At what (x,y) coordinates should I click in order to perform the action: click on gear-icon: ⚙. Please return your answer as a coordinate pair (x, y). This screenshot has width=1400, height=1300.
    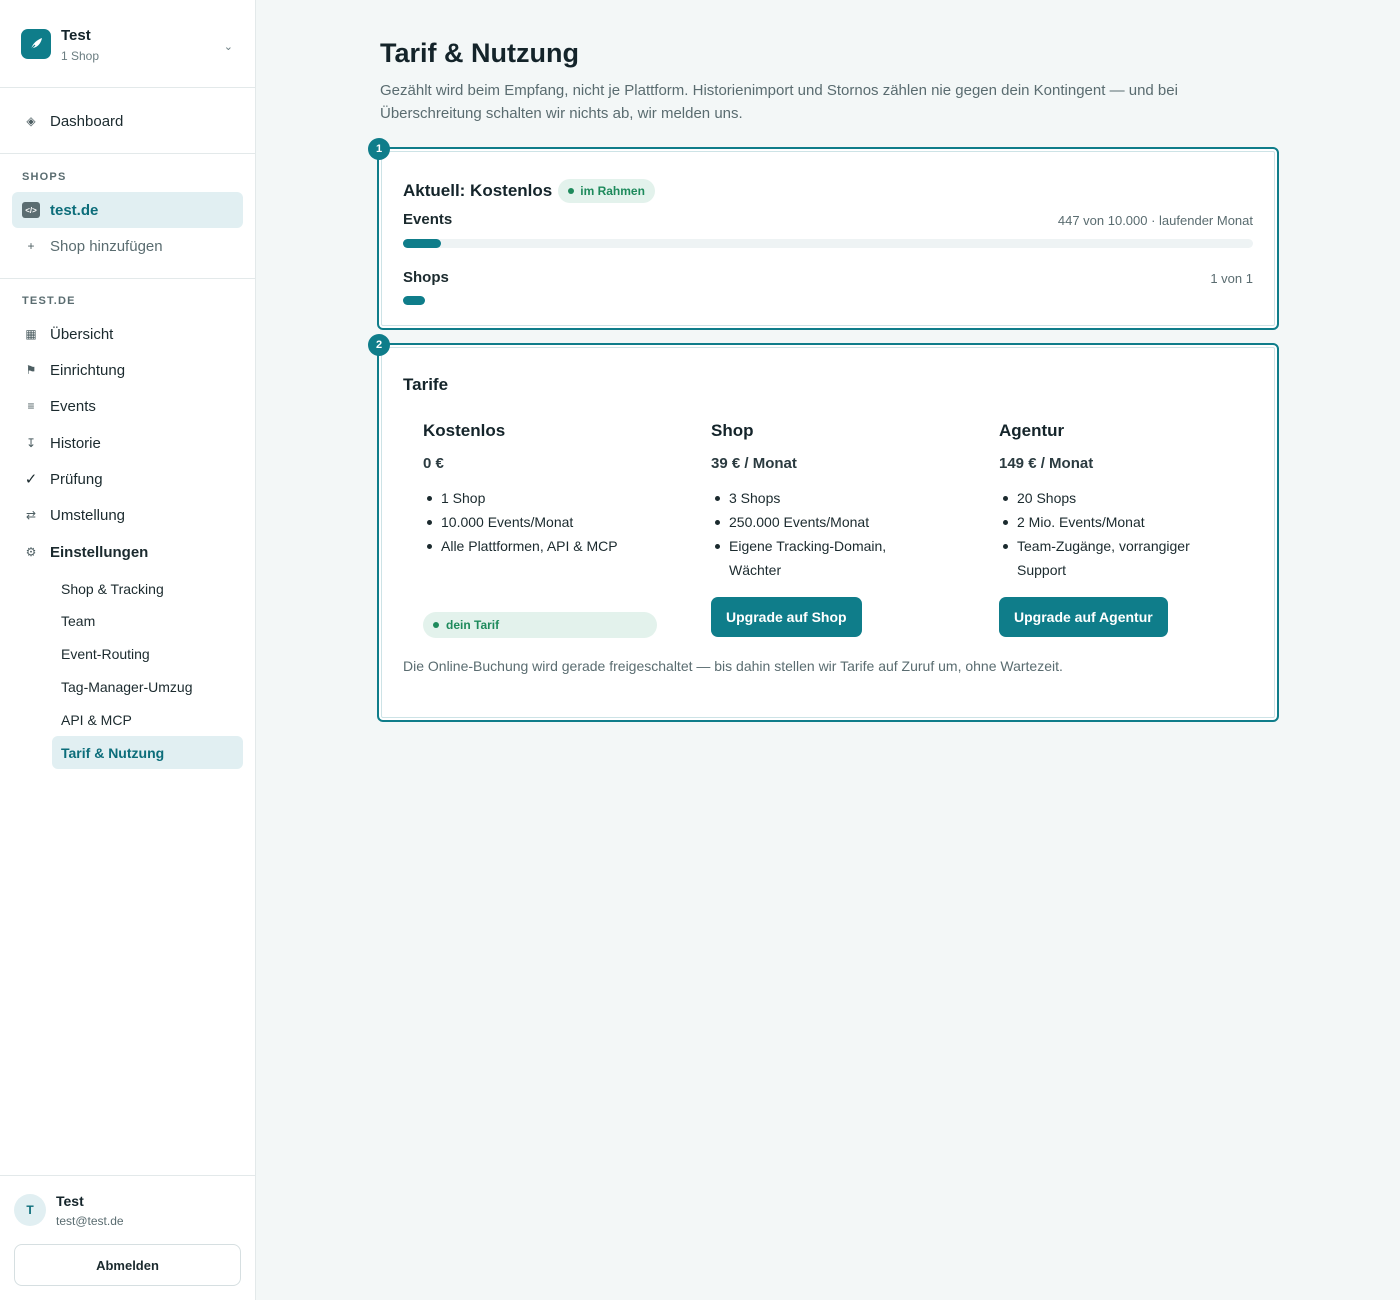
    Looking at the image, I should click on (31, 552).